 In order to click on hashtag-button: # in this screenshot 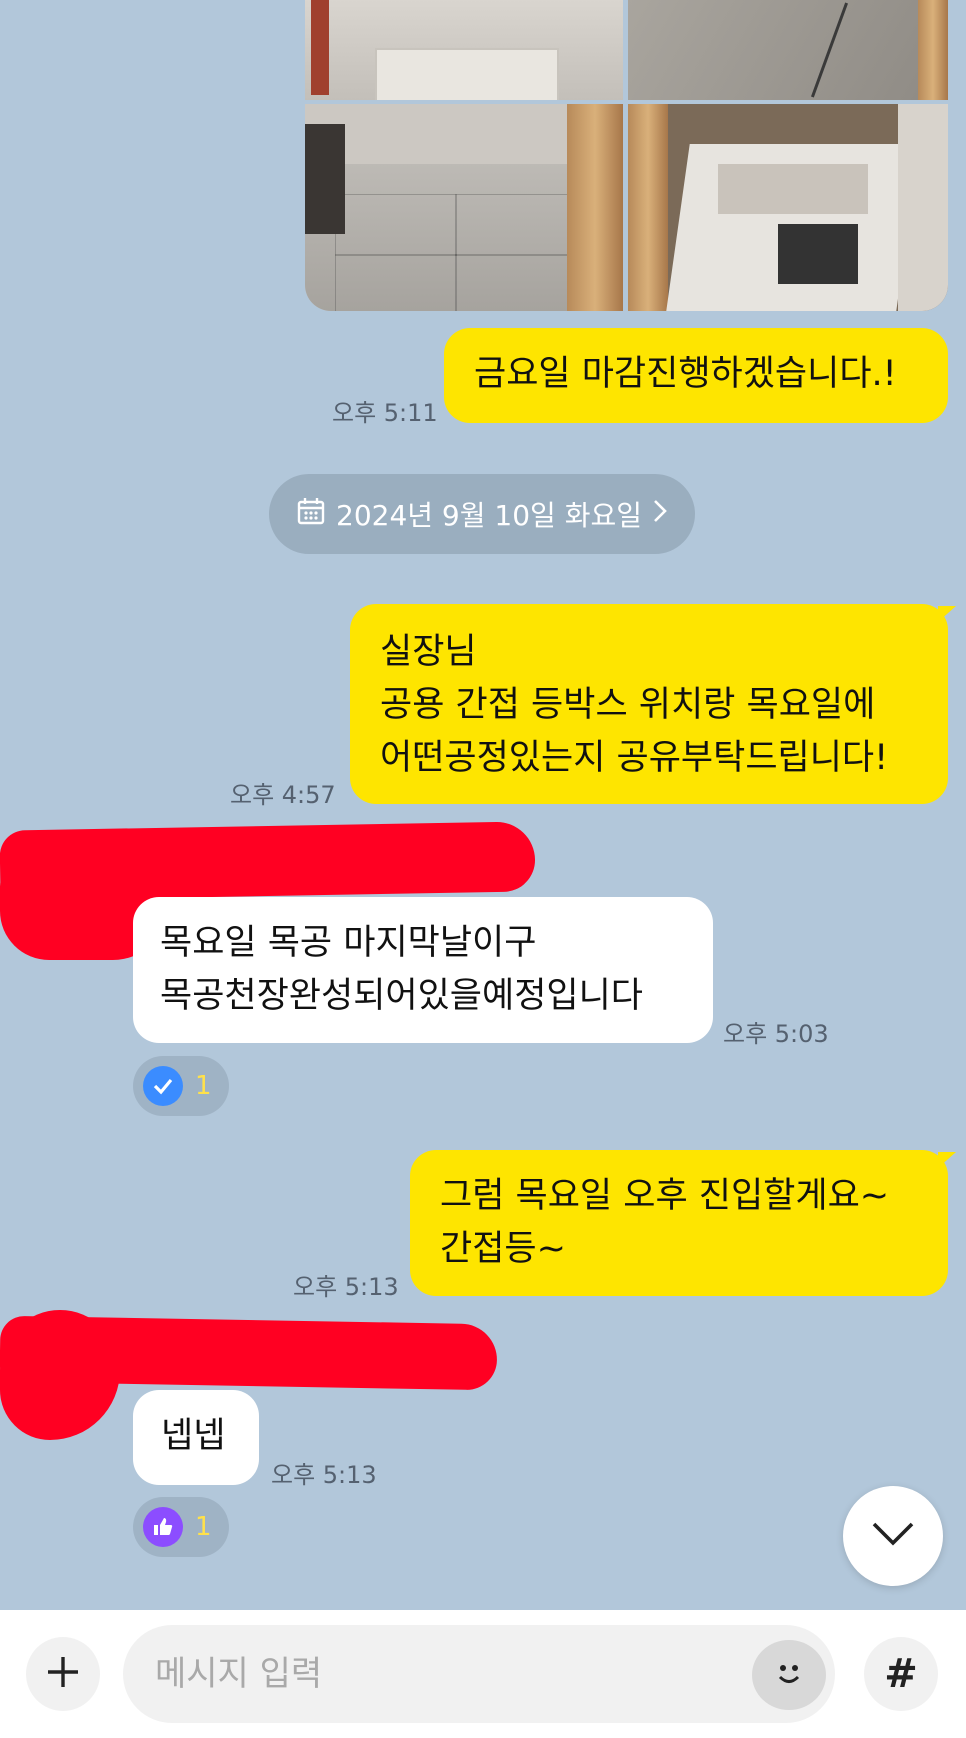, I will do `click(901, 1674)`.